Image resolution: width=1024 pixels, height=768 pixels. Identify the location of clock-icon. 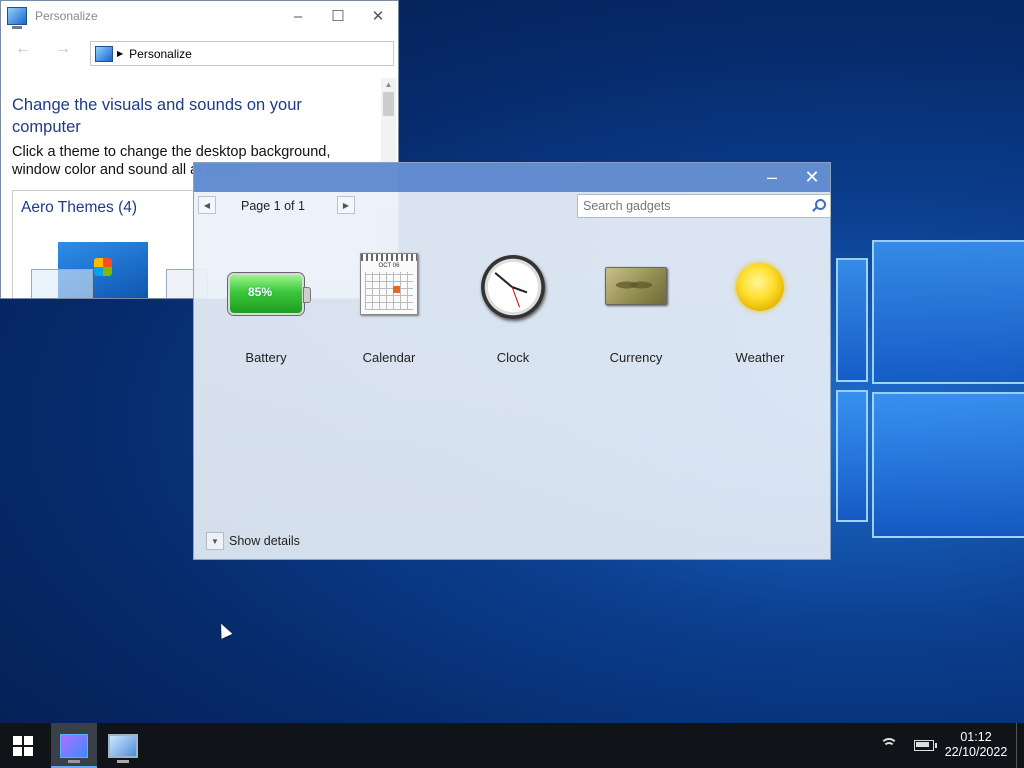
(513, 287).